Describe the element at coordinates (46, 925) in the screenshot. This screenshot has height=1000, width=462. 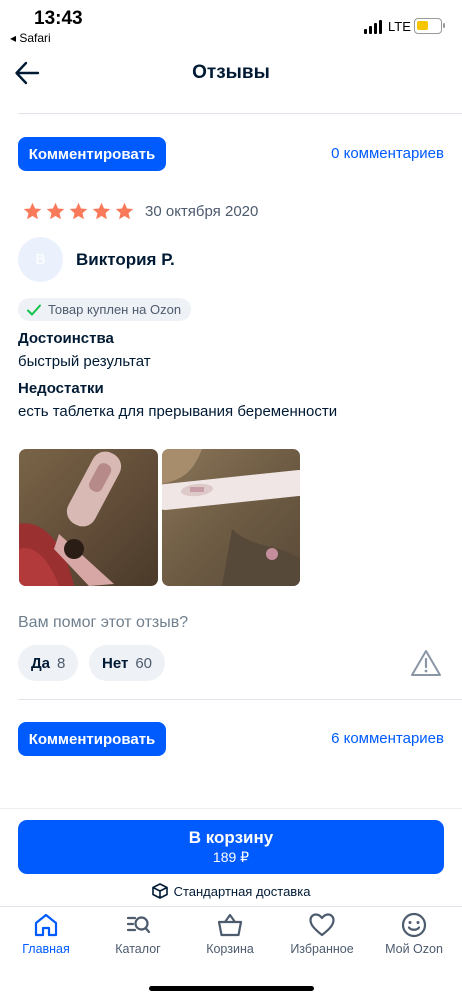
I see `home-icon` at that location.